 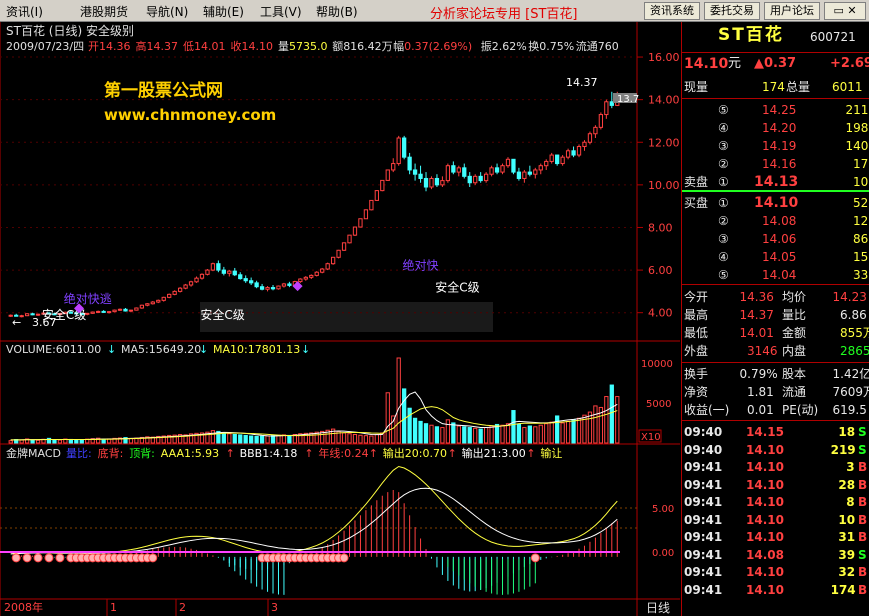 I want to click on tick-row: 09:40 14.15 18 S, so click(x=775, y=432).